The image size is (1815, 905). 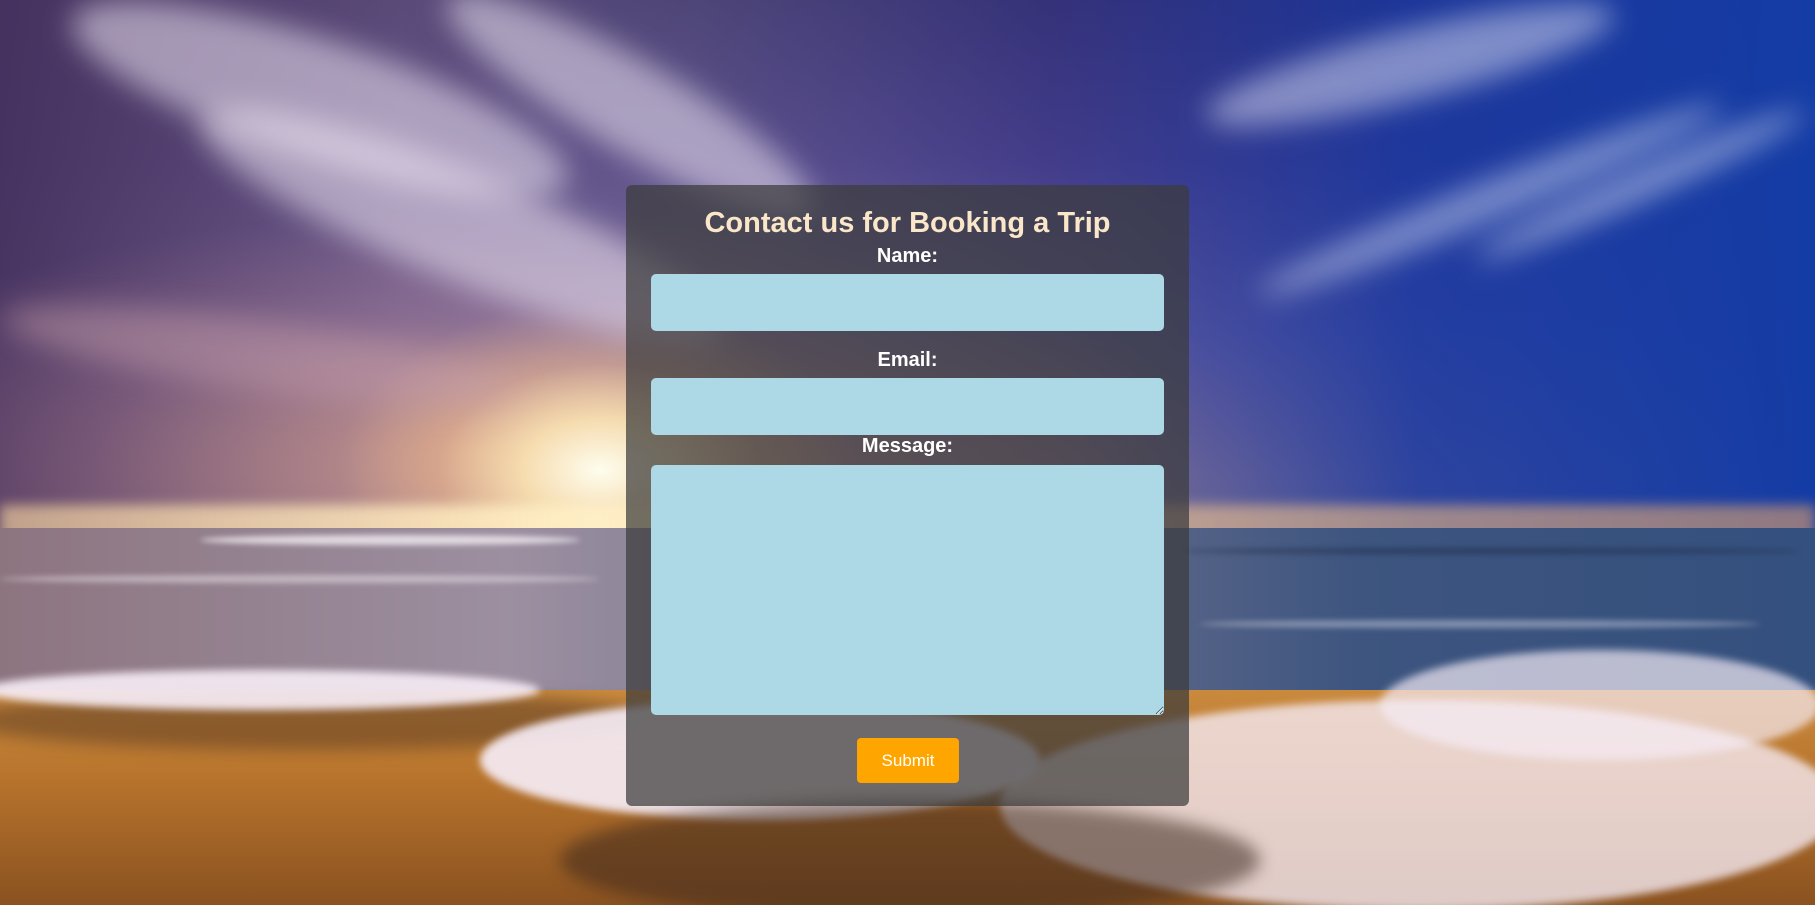 I want to click on form-title: Contact us for Booking a Trip, so click(x=907, y=223).